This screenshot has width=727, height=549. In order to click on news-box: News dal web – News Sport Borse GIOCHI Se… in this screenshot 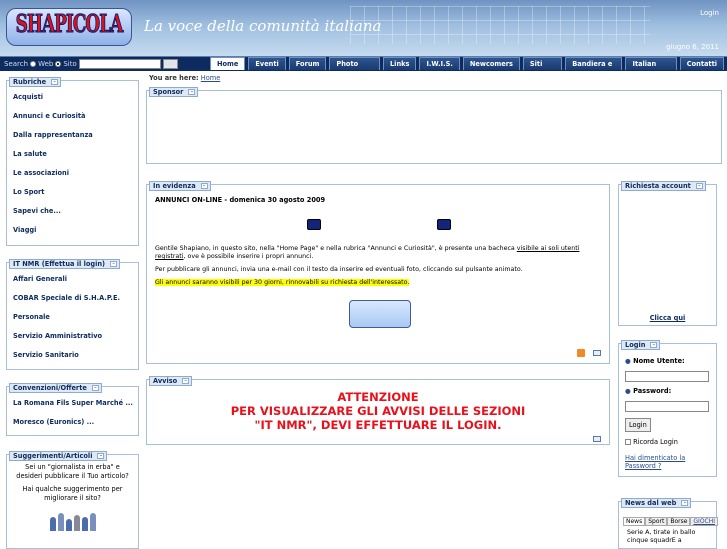, I will do `click(668, 523)`.